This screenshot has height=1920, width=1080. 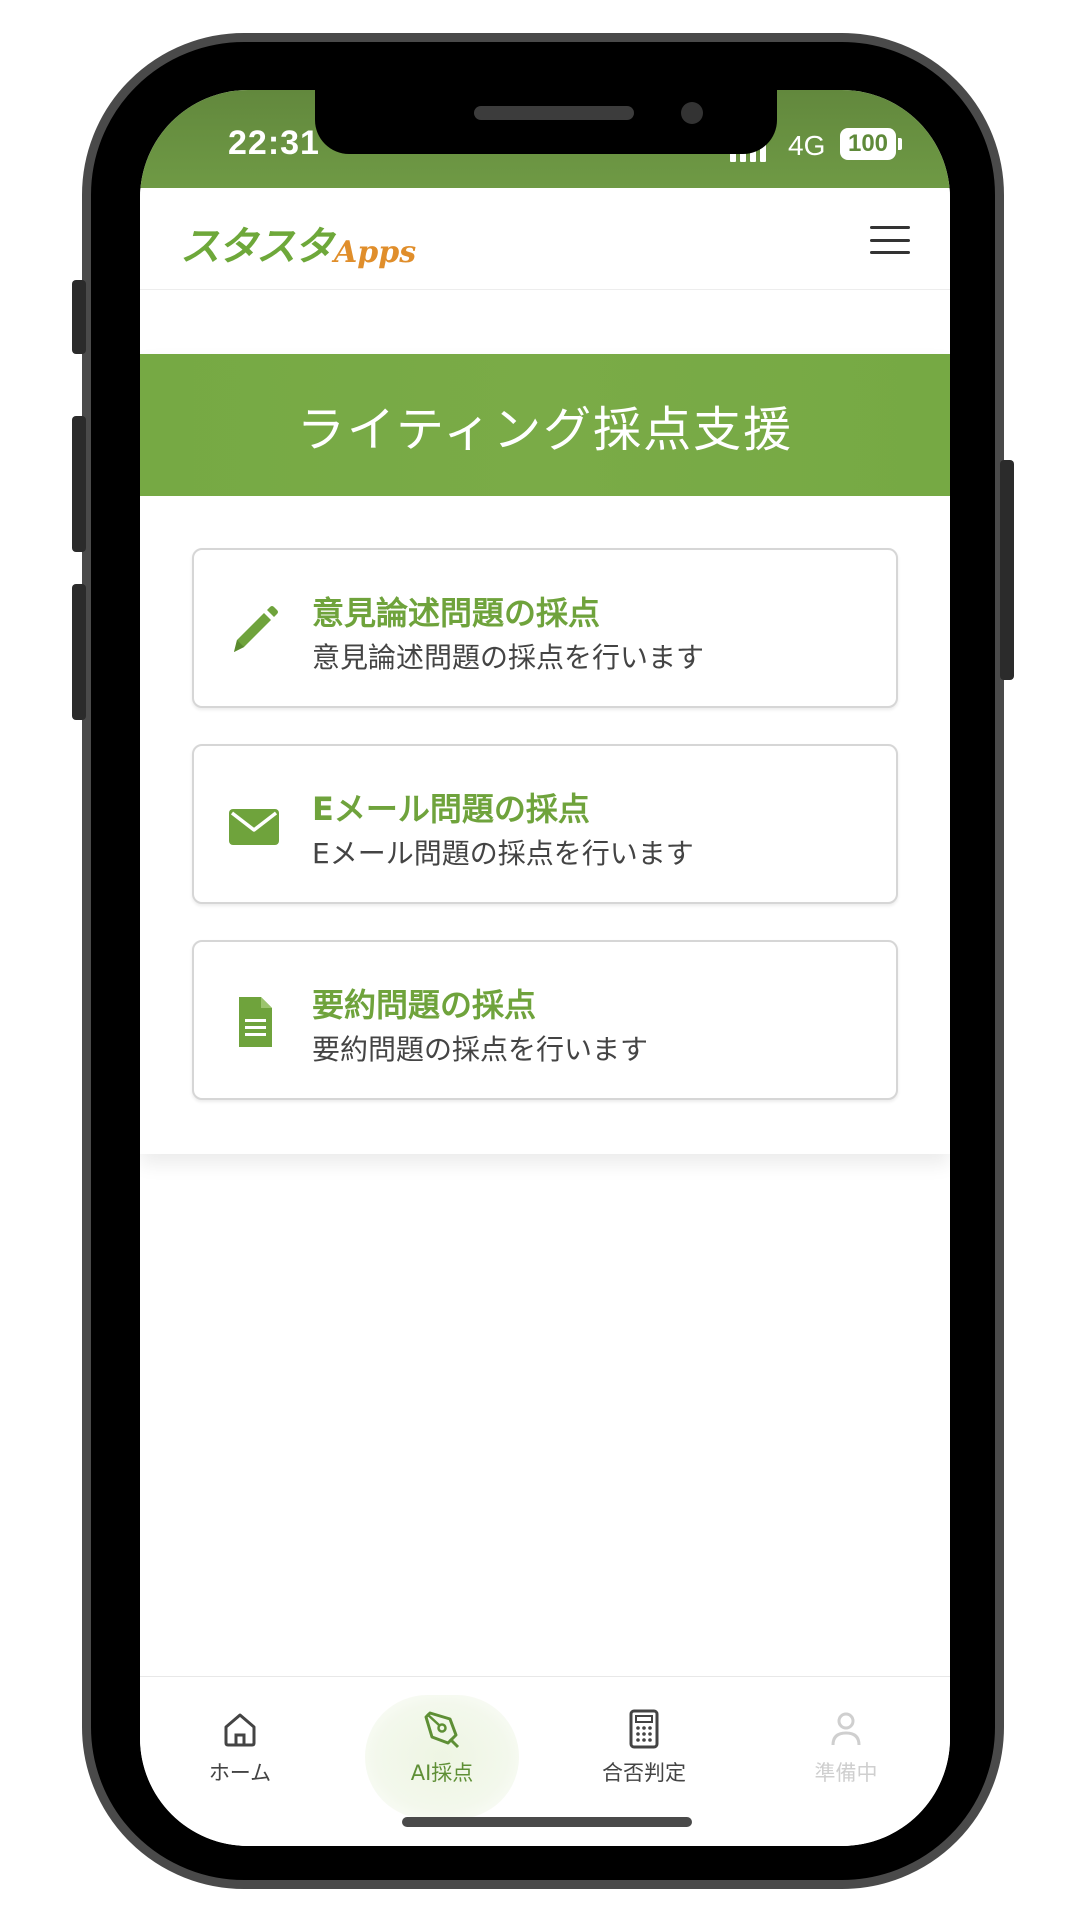 I want to click on nav-label: 準備中, so click(x=846, y=1773).